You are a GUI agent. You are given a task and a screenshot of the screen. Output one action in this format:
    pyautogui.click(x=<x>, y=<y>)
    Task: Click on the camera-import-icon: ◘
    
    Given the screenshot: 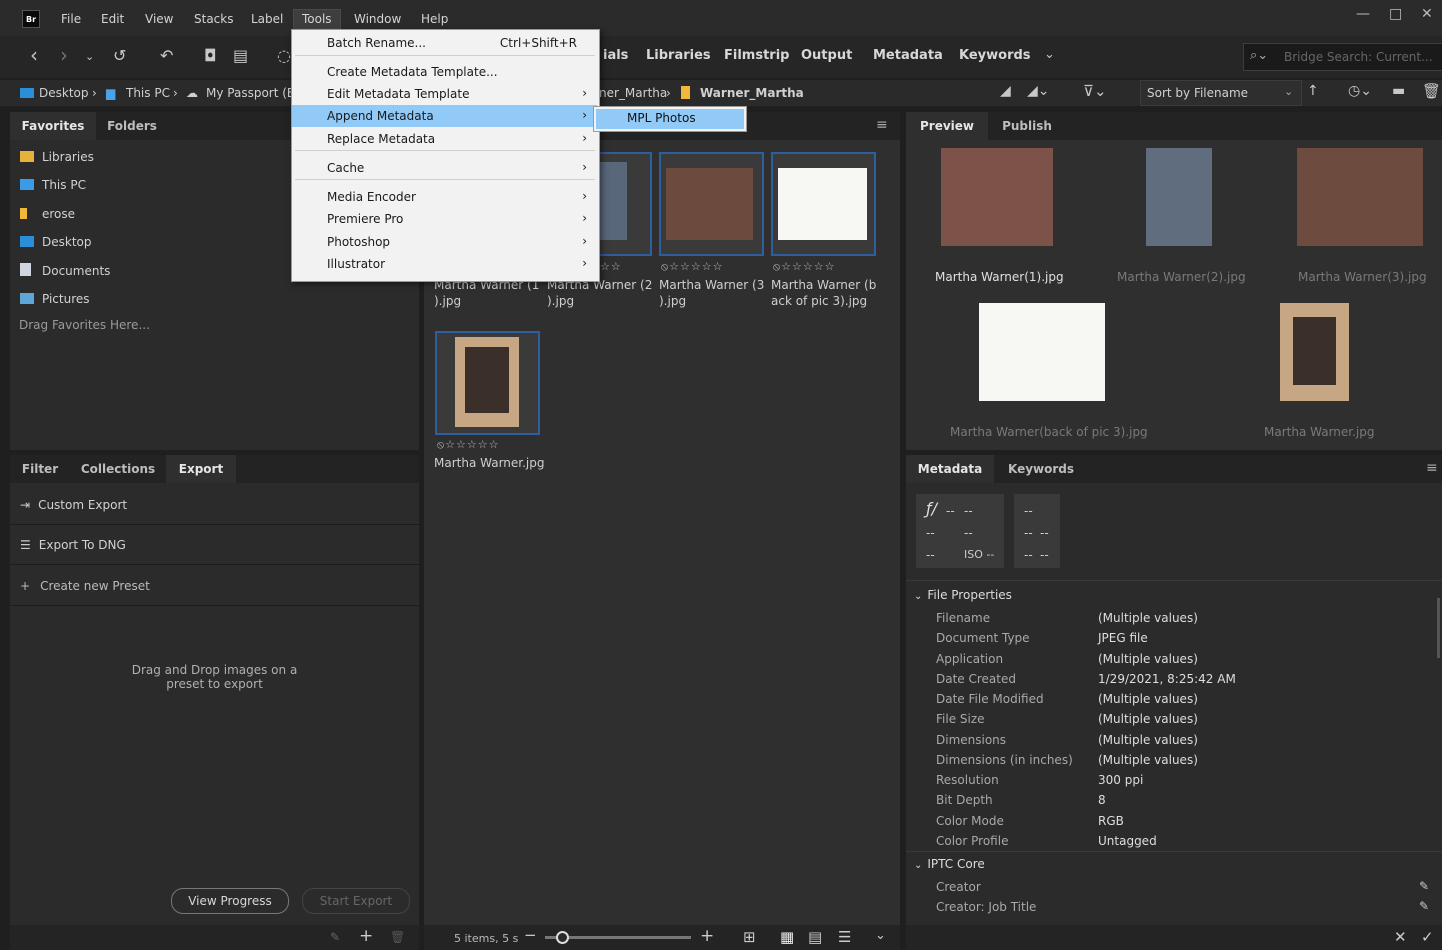 What is the action you would take?
    pyautogui.click(x=210, y=55)
    